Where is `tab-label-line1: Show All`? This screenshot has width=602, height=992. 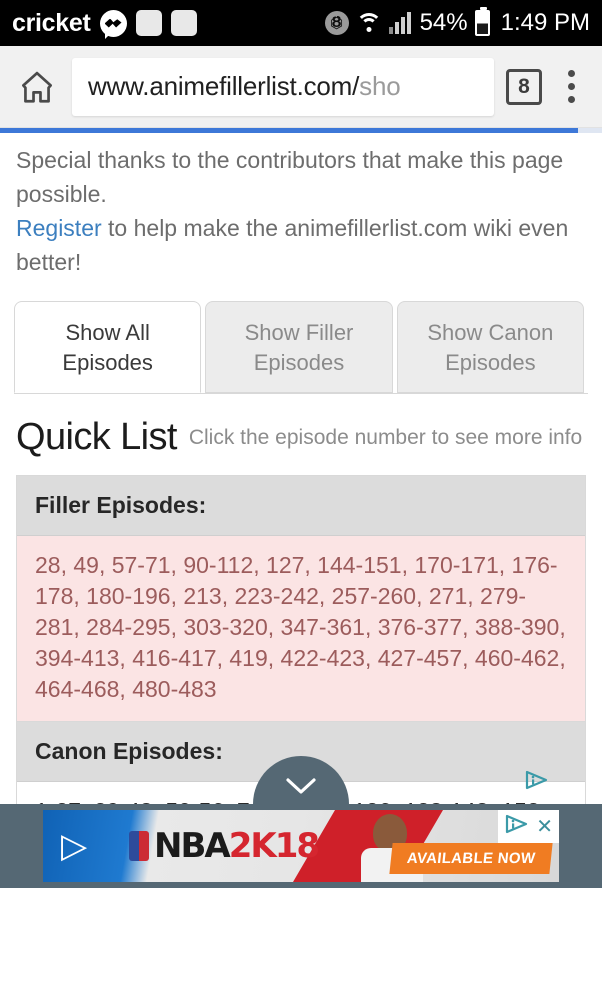
tab-label-line1: Show All is located at coordinates (107, 332).